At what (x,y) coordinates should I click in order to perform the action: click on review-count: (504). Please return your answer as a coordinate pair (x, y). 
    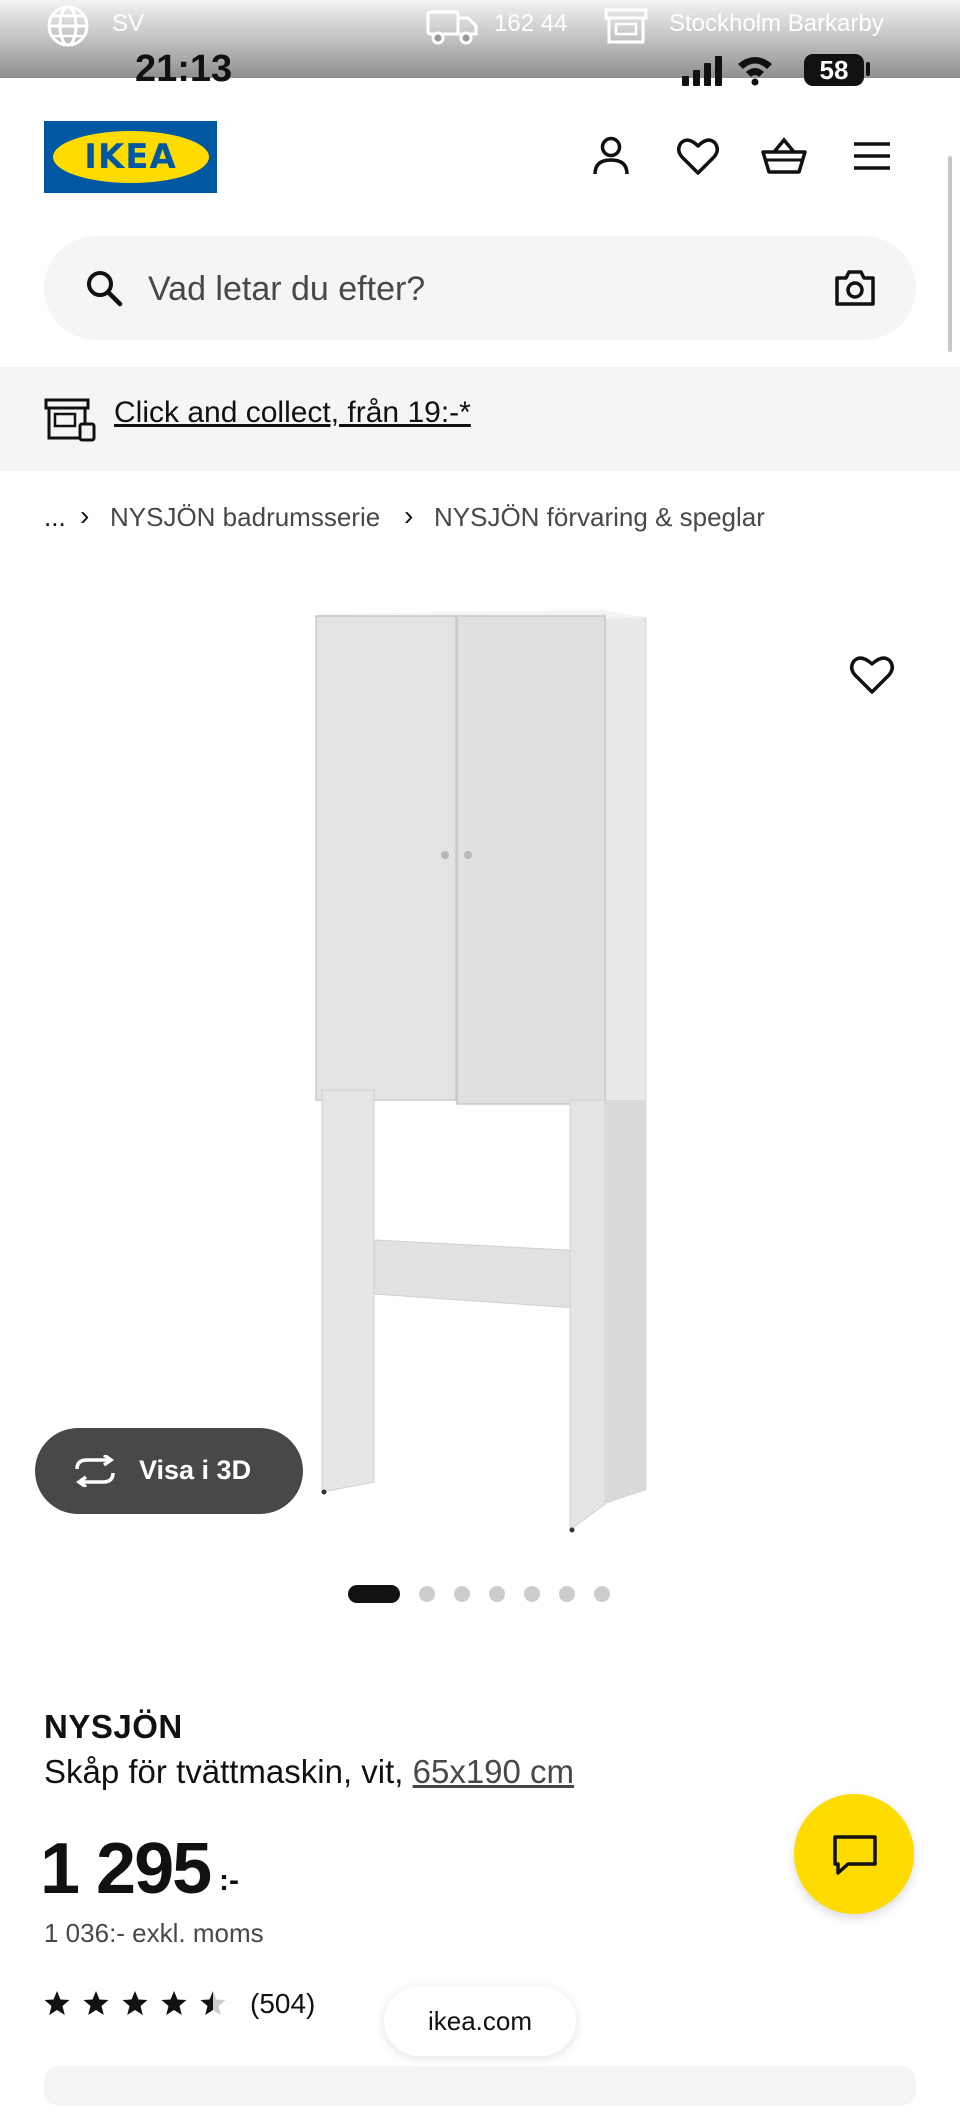
    Looking at the image, I should click on (282, 2004).